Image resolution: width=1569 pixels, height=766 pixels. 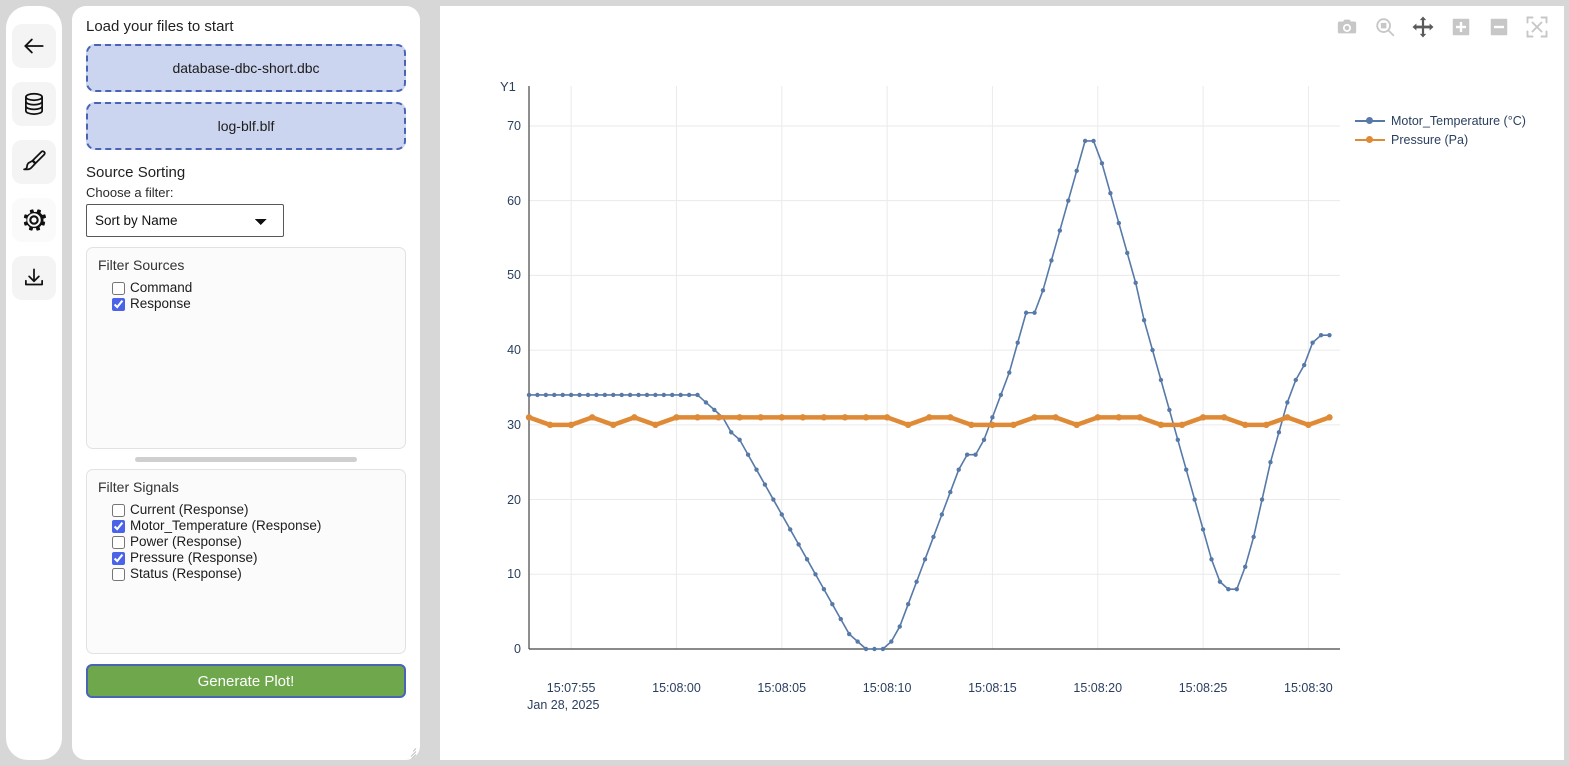 I want to click on settings-button, so click(x=34, y=220).